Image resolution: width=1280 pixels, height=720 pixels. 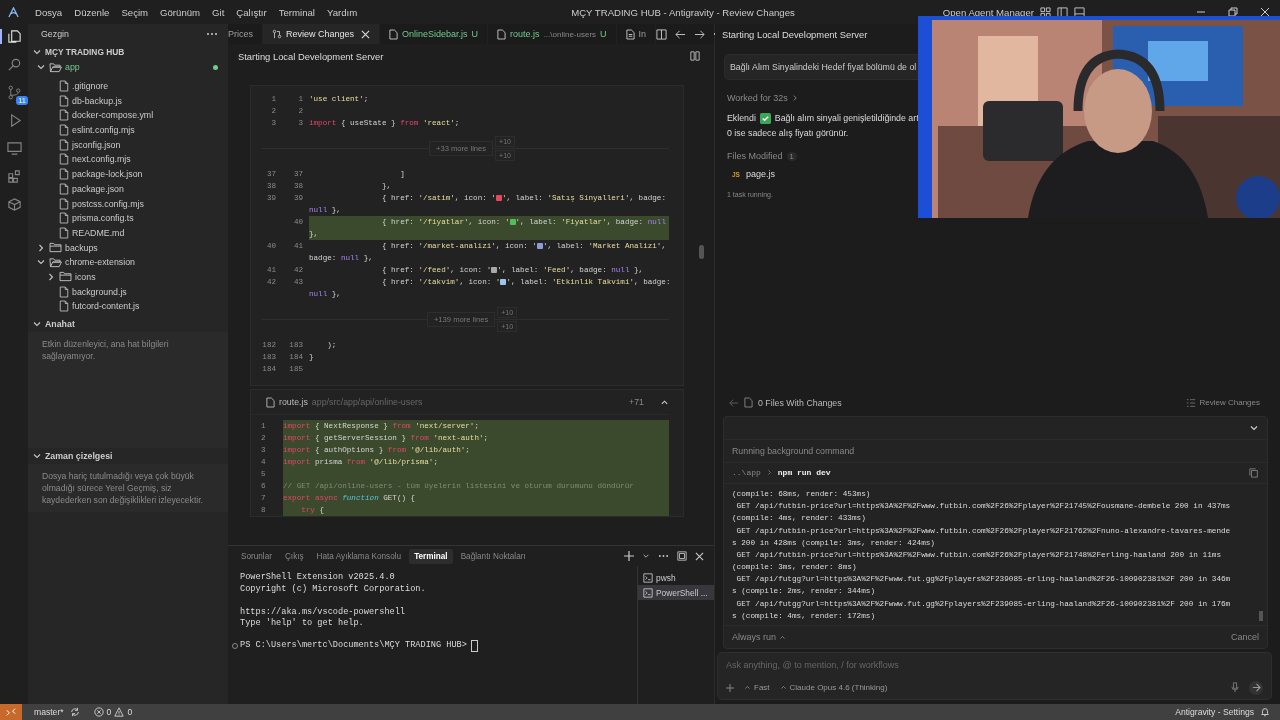 What do you see at coordinates (760, 174) in the screenshot?
I see `modified-file-link: page.js` at bounding box center [760, 174].